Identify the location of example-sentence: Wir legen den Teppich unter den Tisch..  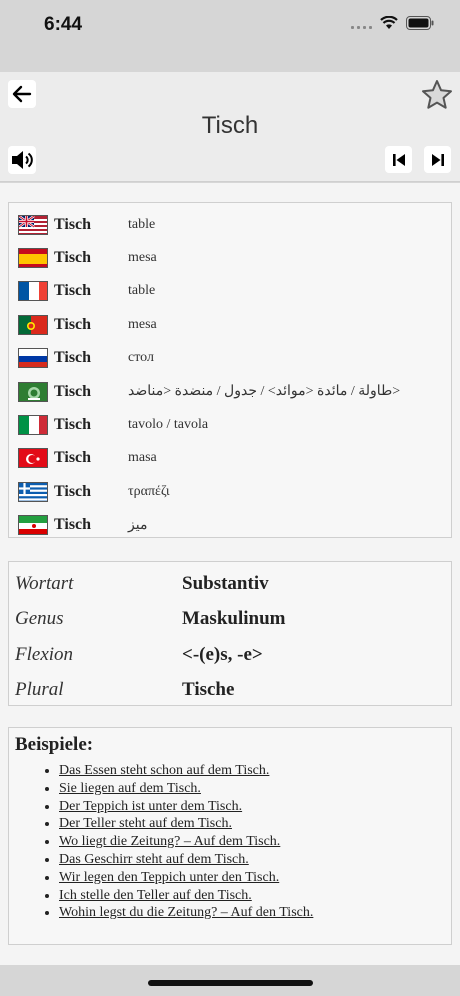
(252, 878).